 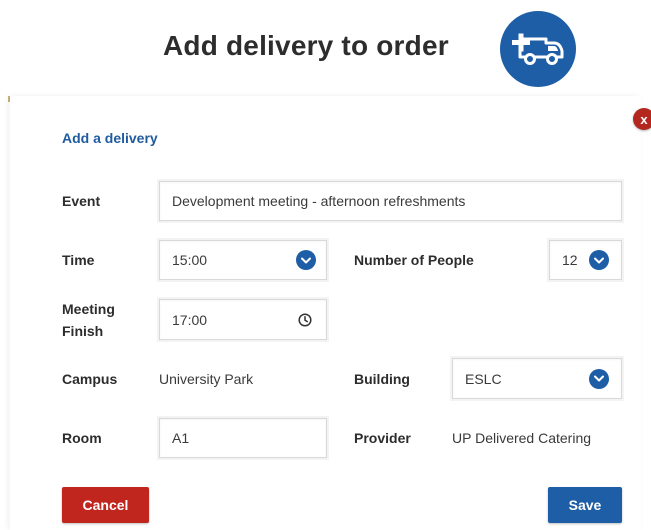 What do you see at coordinates (522, 438) in the screenshot?
I see `provider-value: UP Delivered Catering` at bounding box center [522, 438].